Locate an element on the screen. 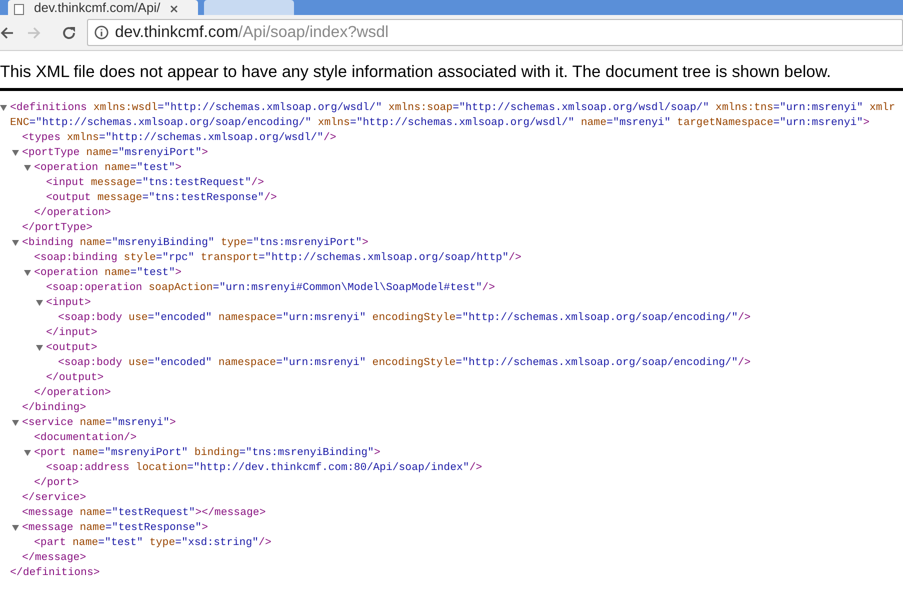 This screenshot has height=604, width=903. xml-tag: <definitions is located at coordinates (48, 108).